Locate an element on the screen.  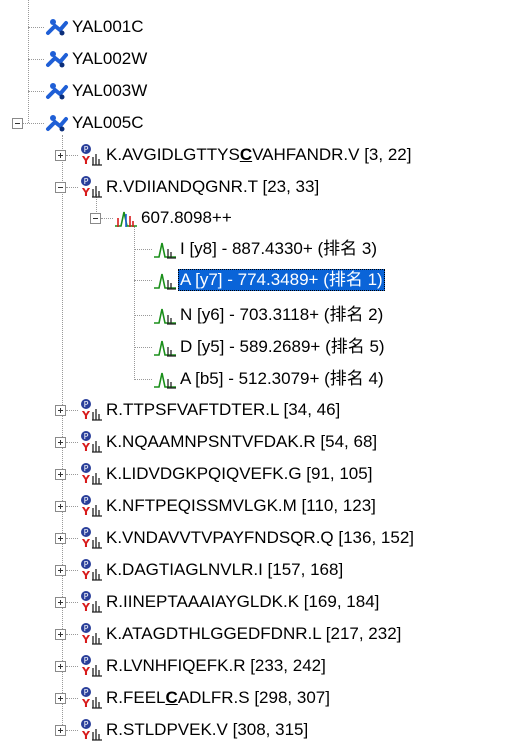
tree-item-peptide: PY R.FEELCADLFR.S [298, 307] is located at coordinates (205, 698).